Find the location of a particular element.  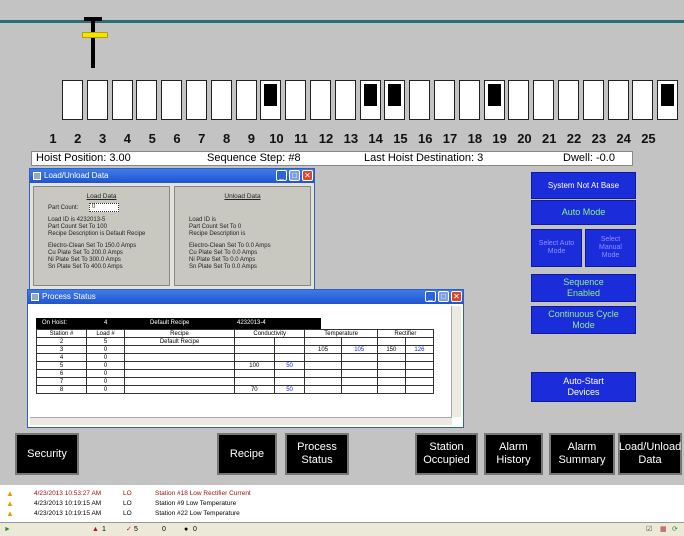

load-line: Cu Plate Set To 200.0 Amps is located at coordinates (85, 253).